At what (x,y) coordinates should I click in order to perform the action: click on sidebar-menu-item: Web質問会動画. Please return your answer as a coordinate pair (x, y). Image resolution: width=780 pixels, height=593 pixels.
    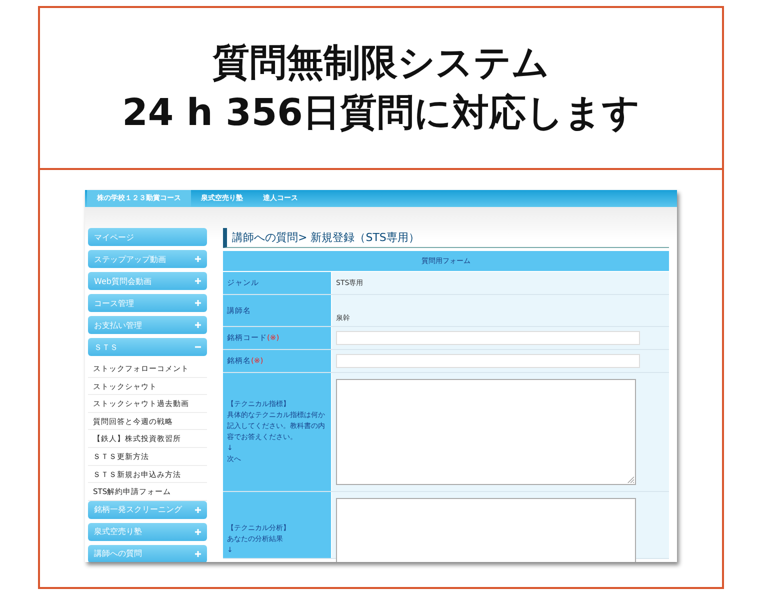
    Looking at the image, I should click on (147, 281).